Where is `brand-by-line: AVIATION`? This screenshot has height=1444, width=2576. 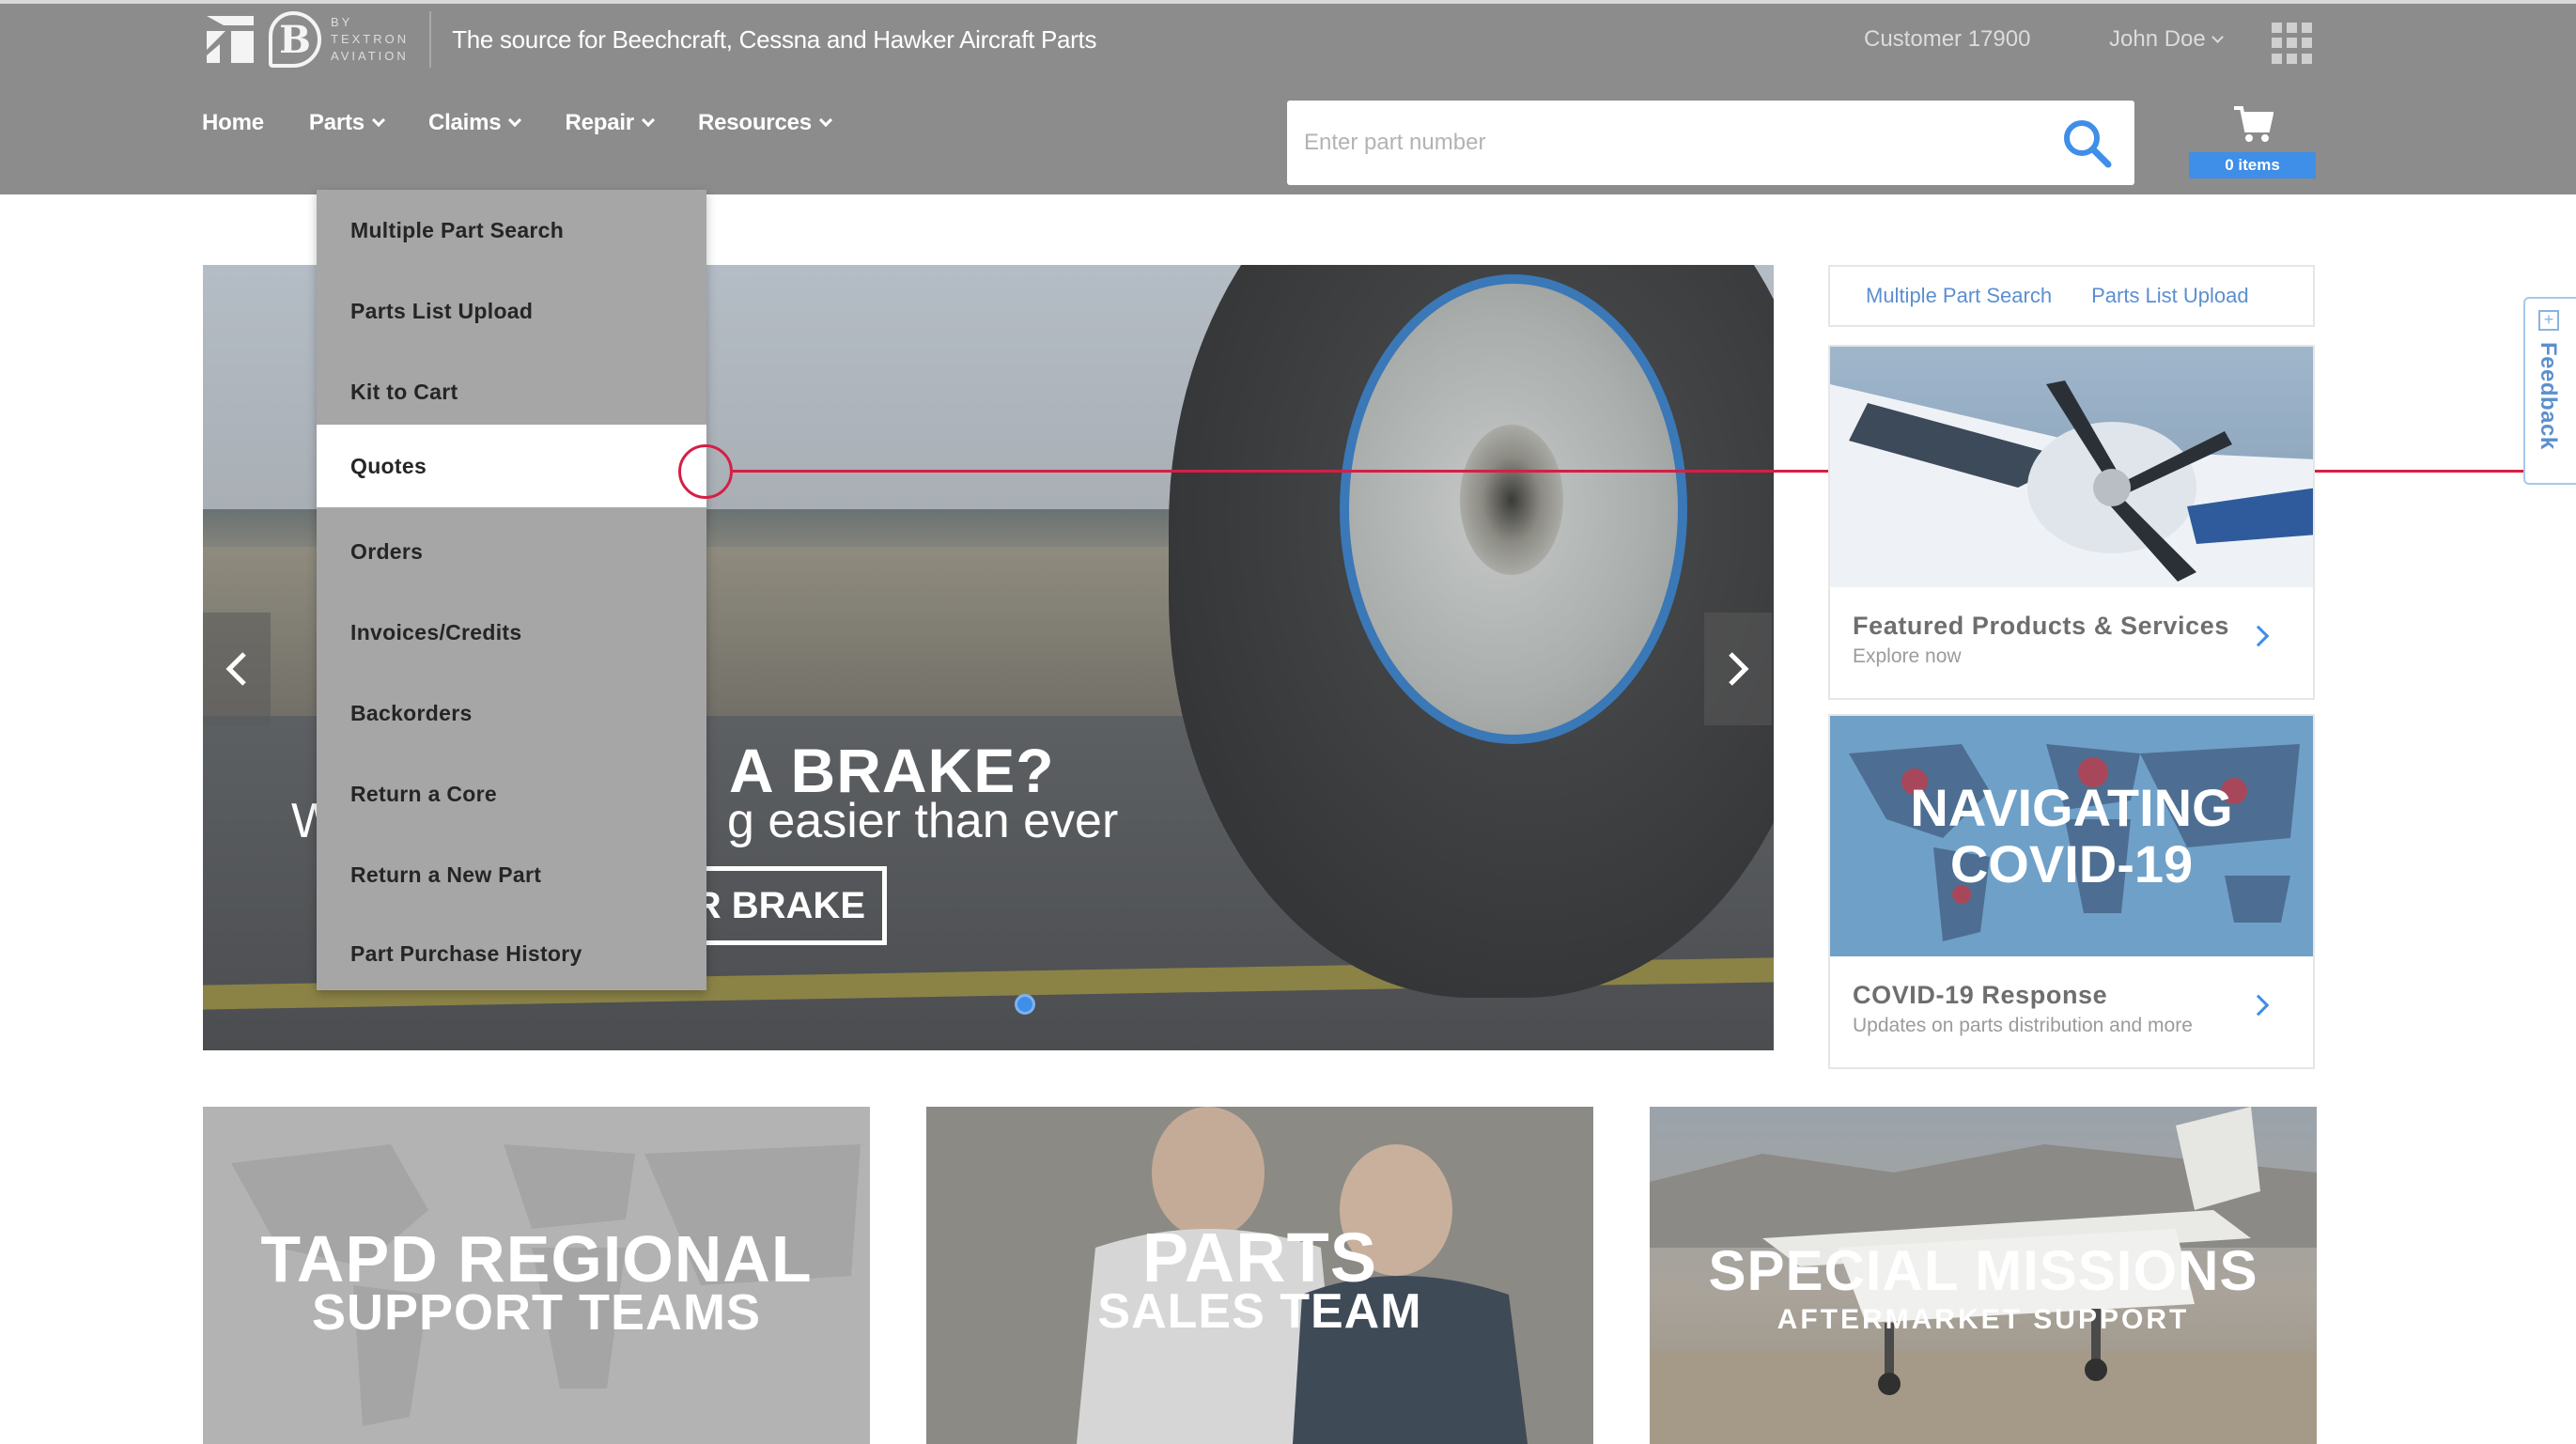
brand-by-line: AVIATION is located at coordinates (370, 56).